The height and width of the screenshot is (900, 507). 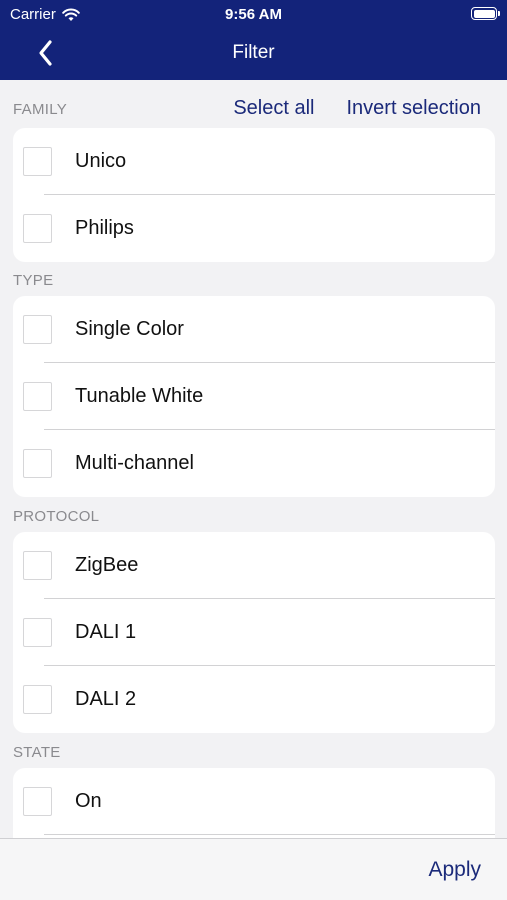 I want to click on row-label: ZigBee, so click(x=107, y=565).